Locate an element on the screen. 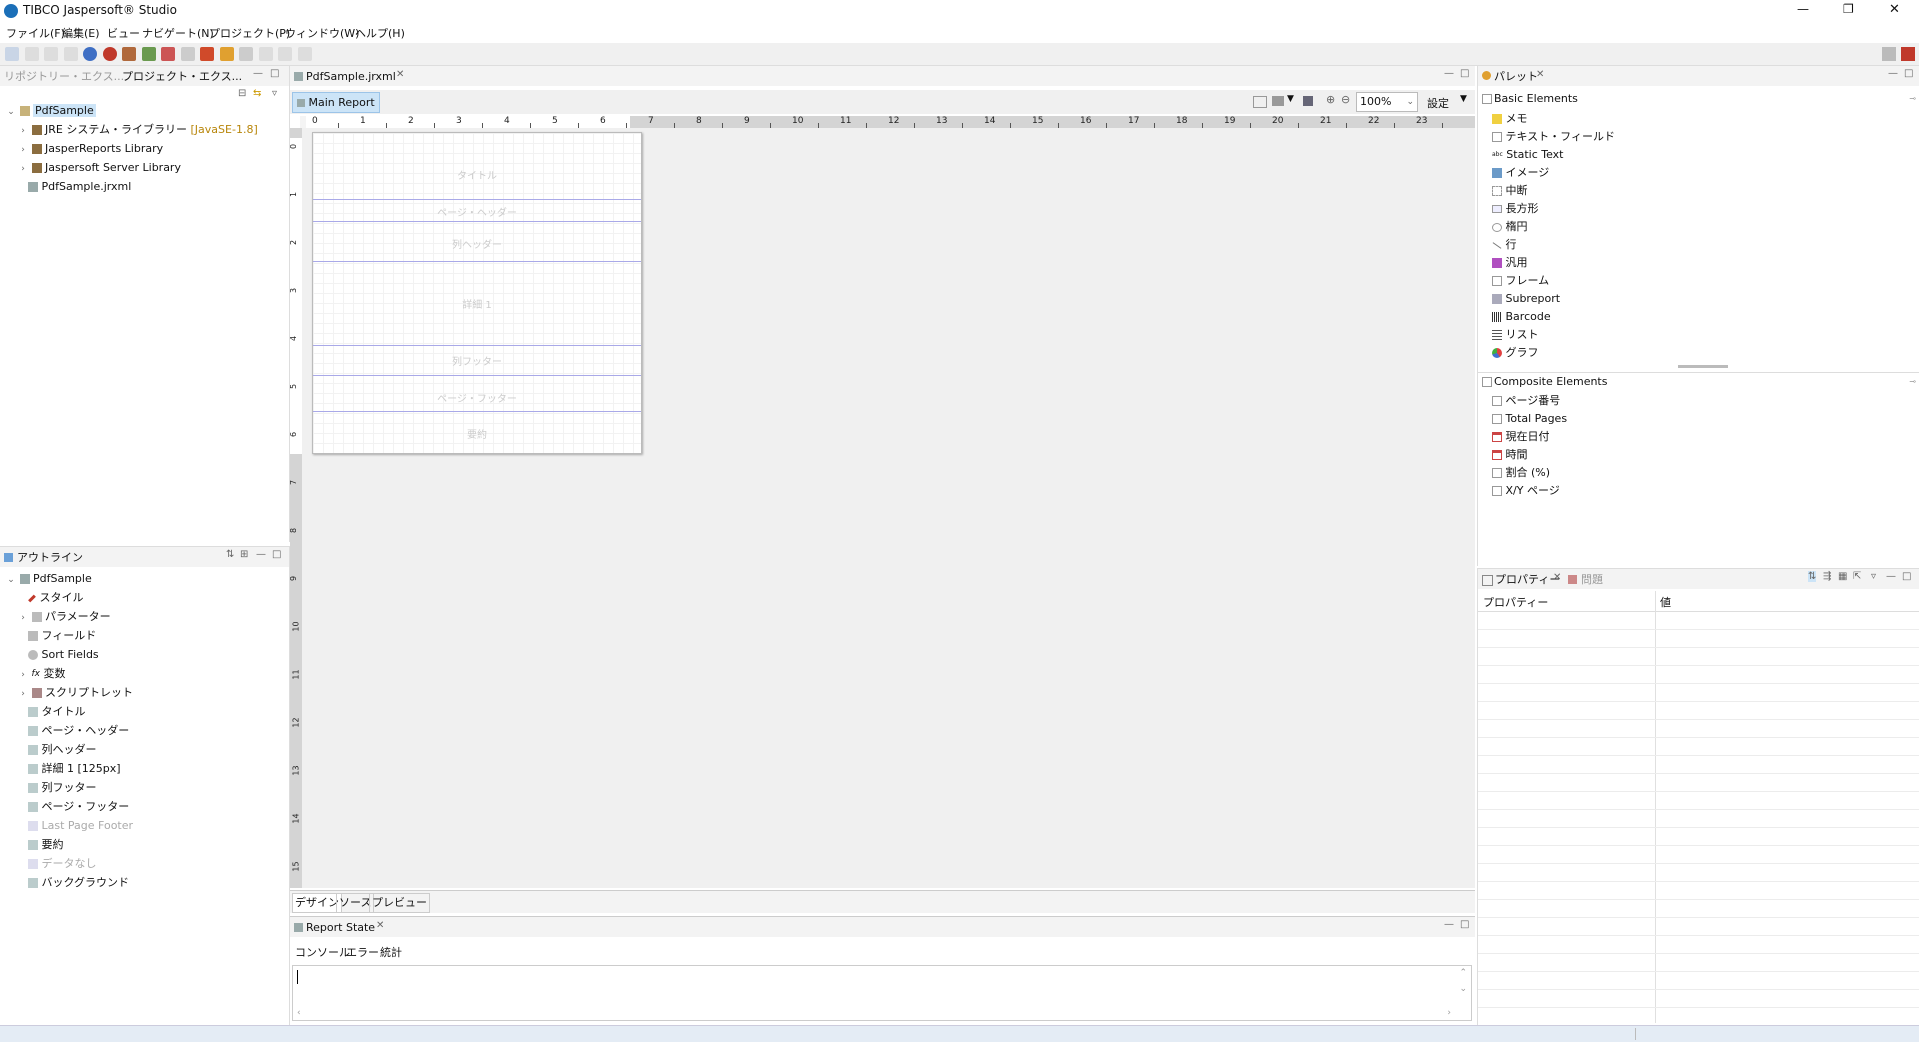 Image resolution: width=1919 pixels, height=1042 pixels. publish-icon is located at coordinates (90, 54).